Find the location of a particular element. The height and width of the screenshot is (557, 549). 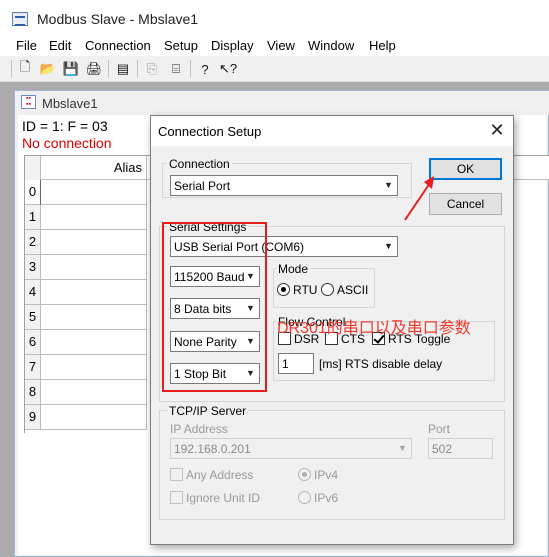

row-number: 7 is located at coordinates (33, 367).